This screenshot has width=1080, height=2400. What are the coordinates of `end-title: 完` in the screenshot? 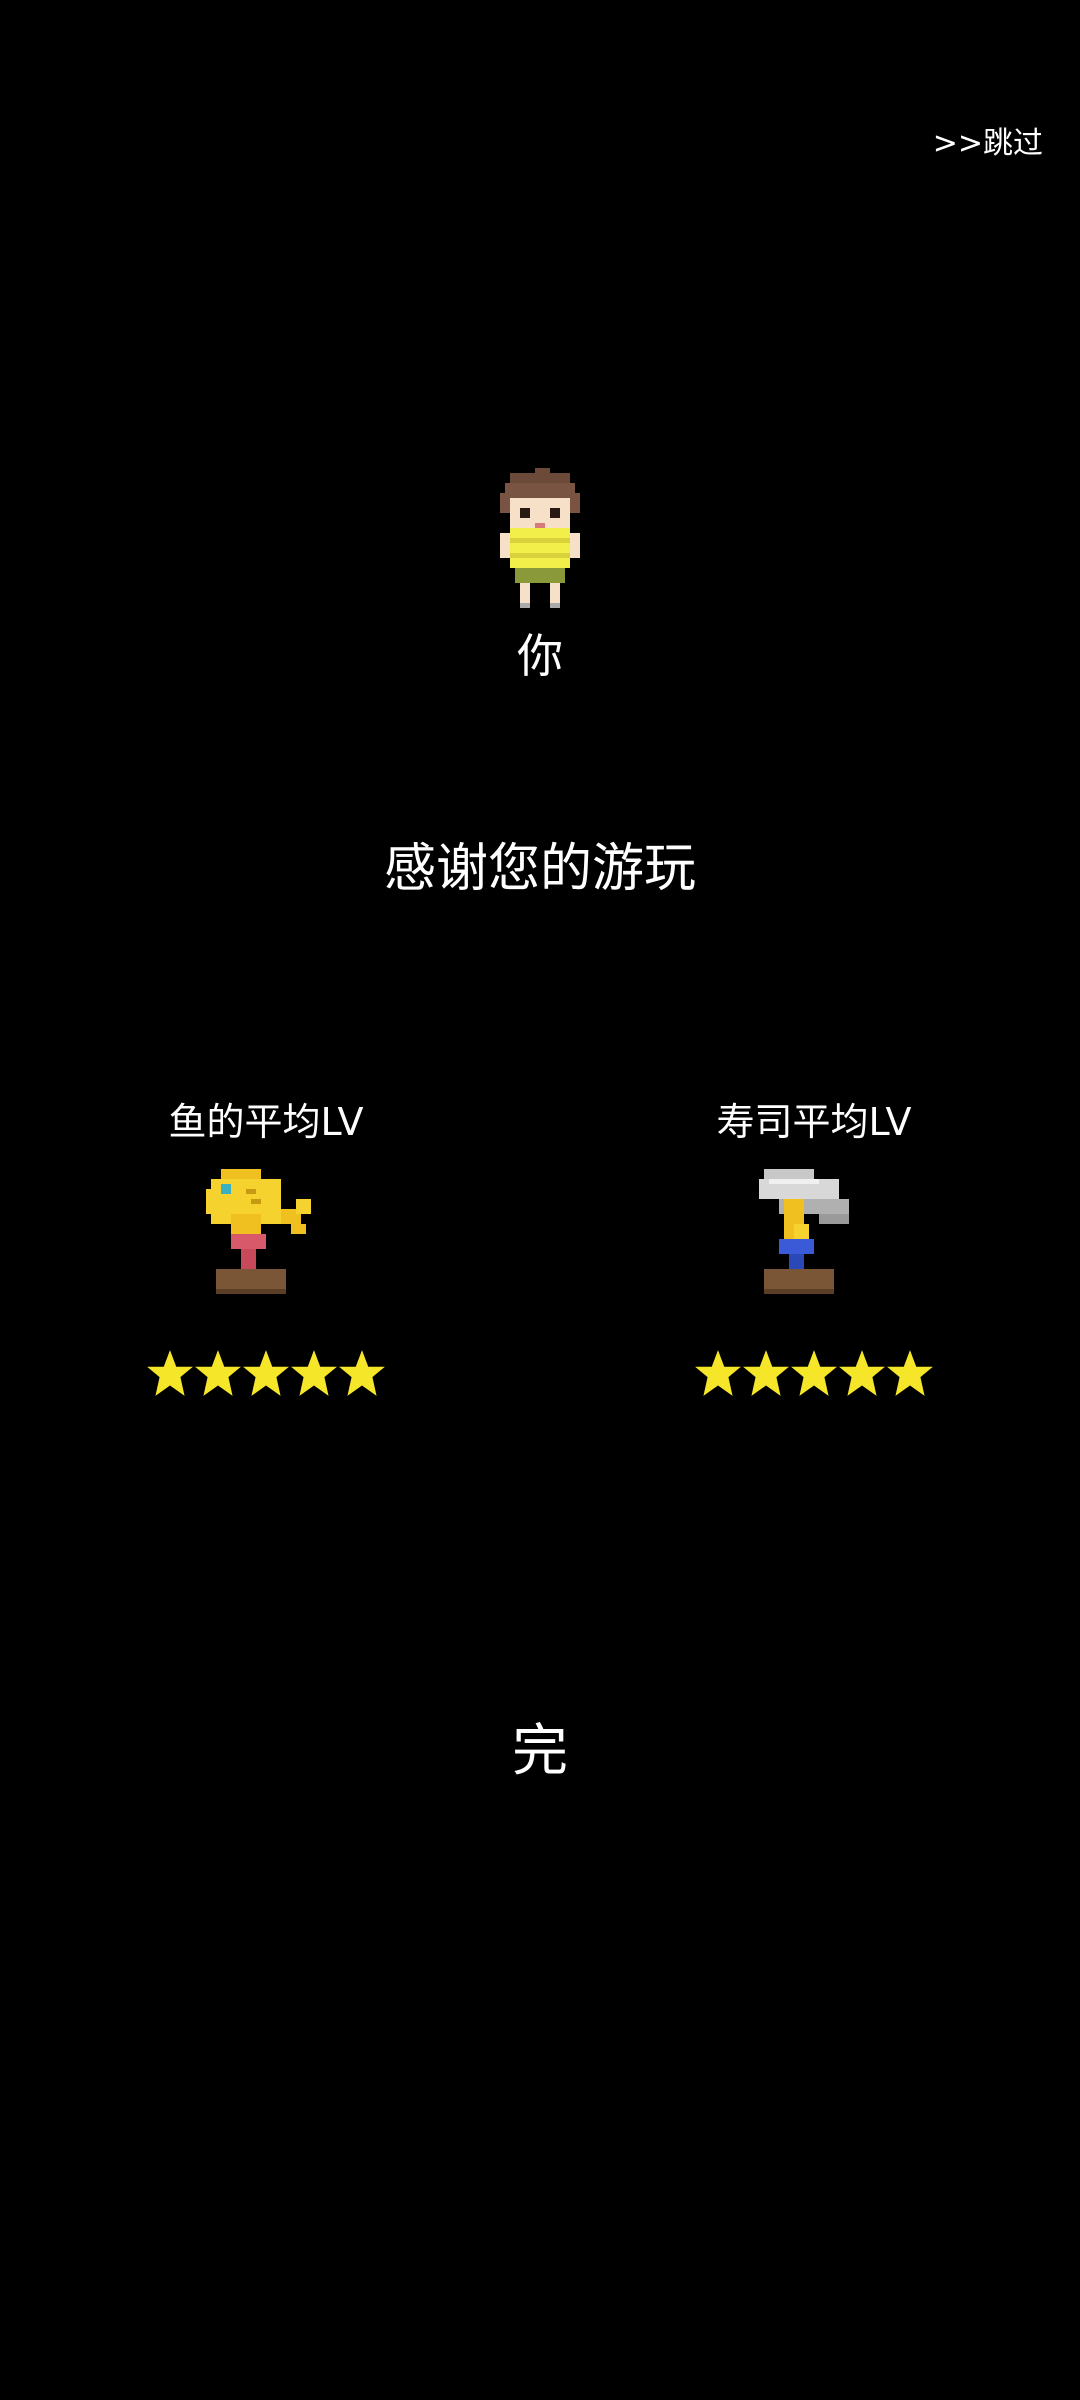 It's located at (540, 1751).